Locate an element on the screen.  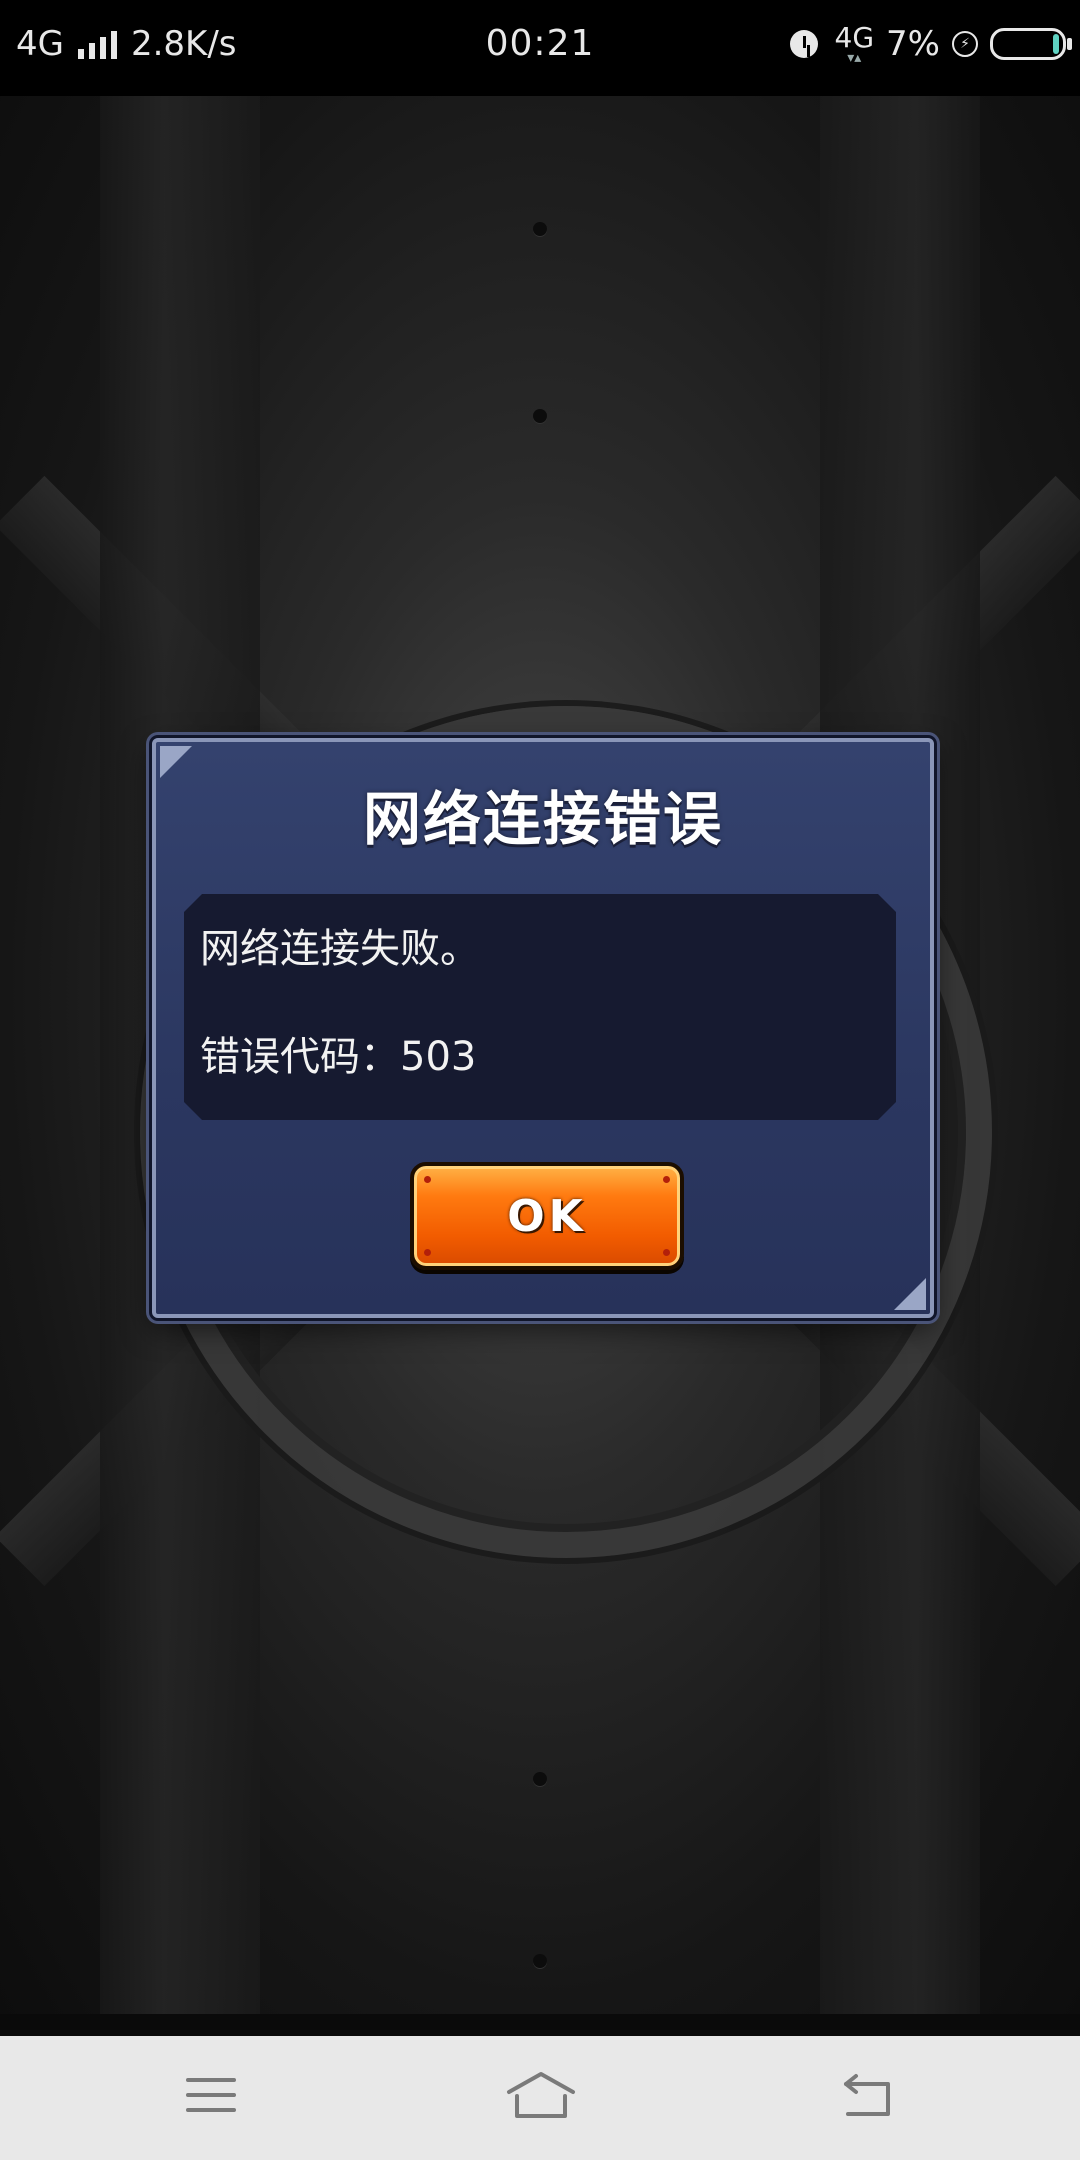
charging-icon: ⚡ is located at coordinates (965, 44).